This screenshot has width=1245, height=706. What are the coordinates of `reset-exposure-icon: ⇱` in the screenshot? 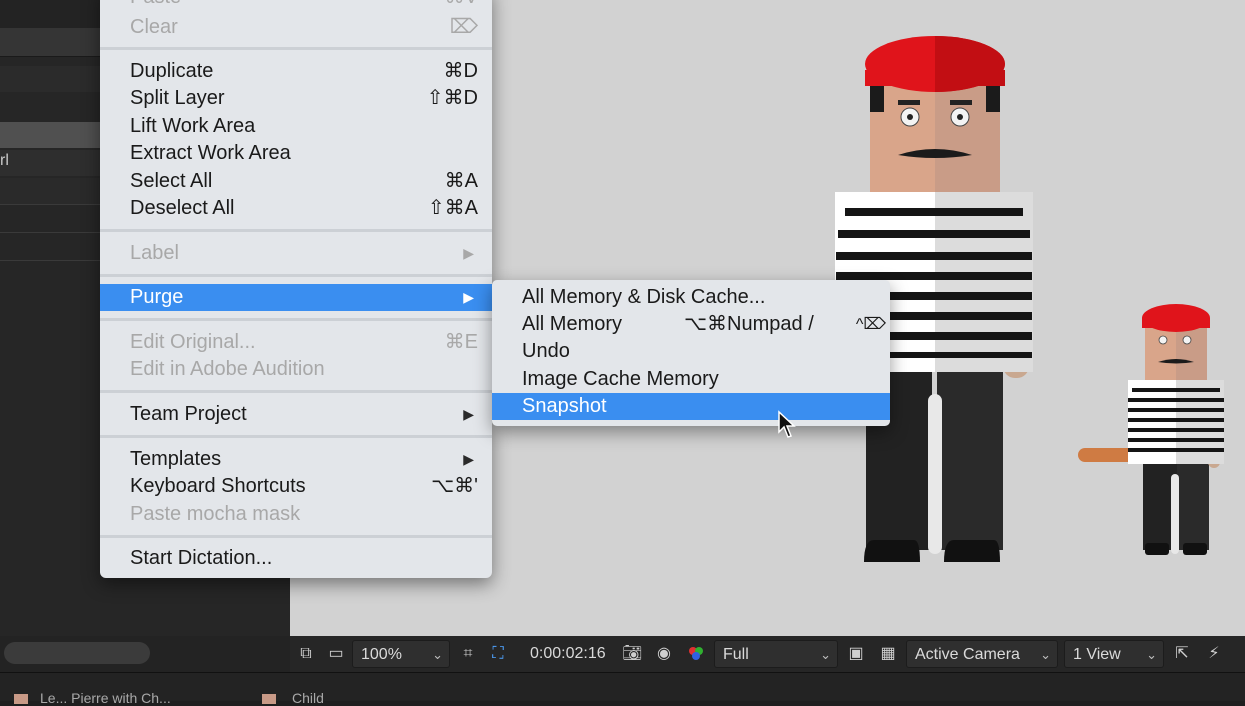 It's located at (1182, 654).